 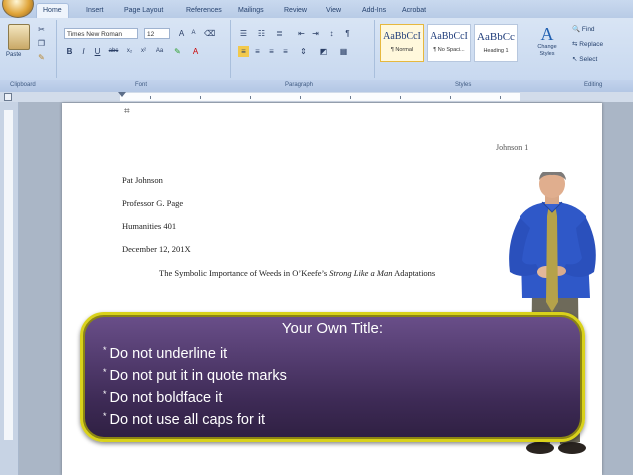 I want to click on bullet-text: Do not use all caps for it, so click(x=187, y=420).